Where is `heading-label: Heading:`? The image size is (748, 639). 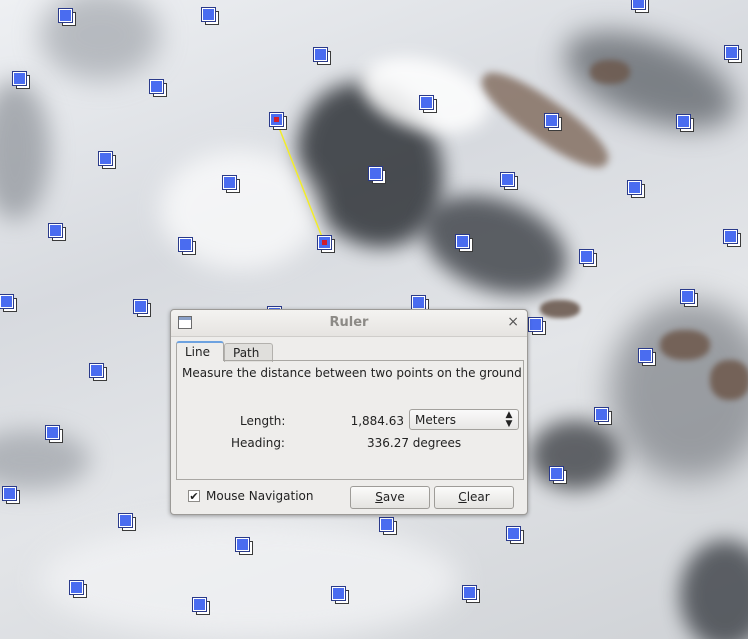 heading-label: Heading: is located at coordinates (258, 443).